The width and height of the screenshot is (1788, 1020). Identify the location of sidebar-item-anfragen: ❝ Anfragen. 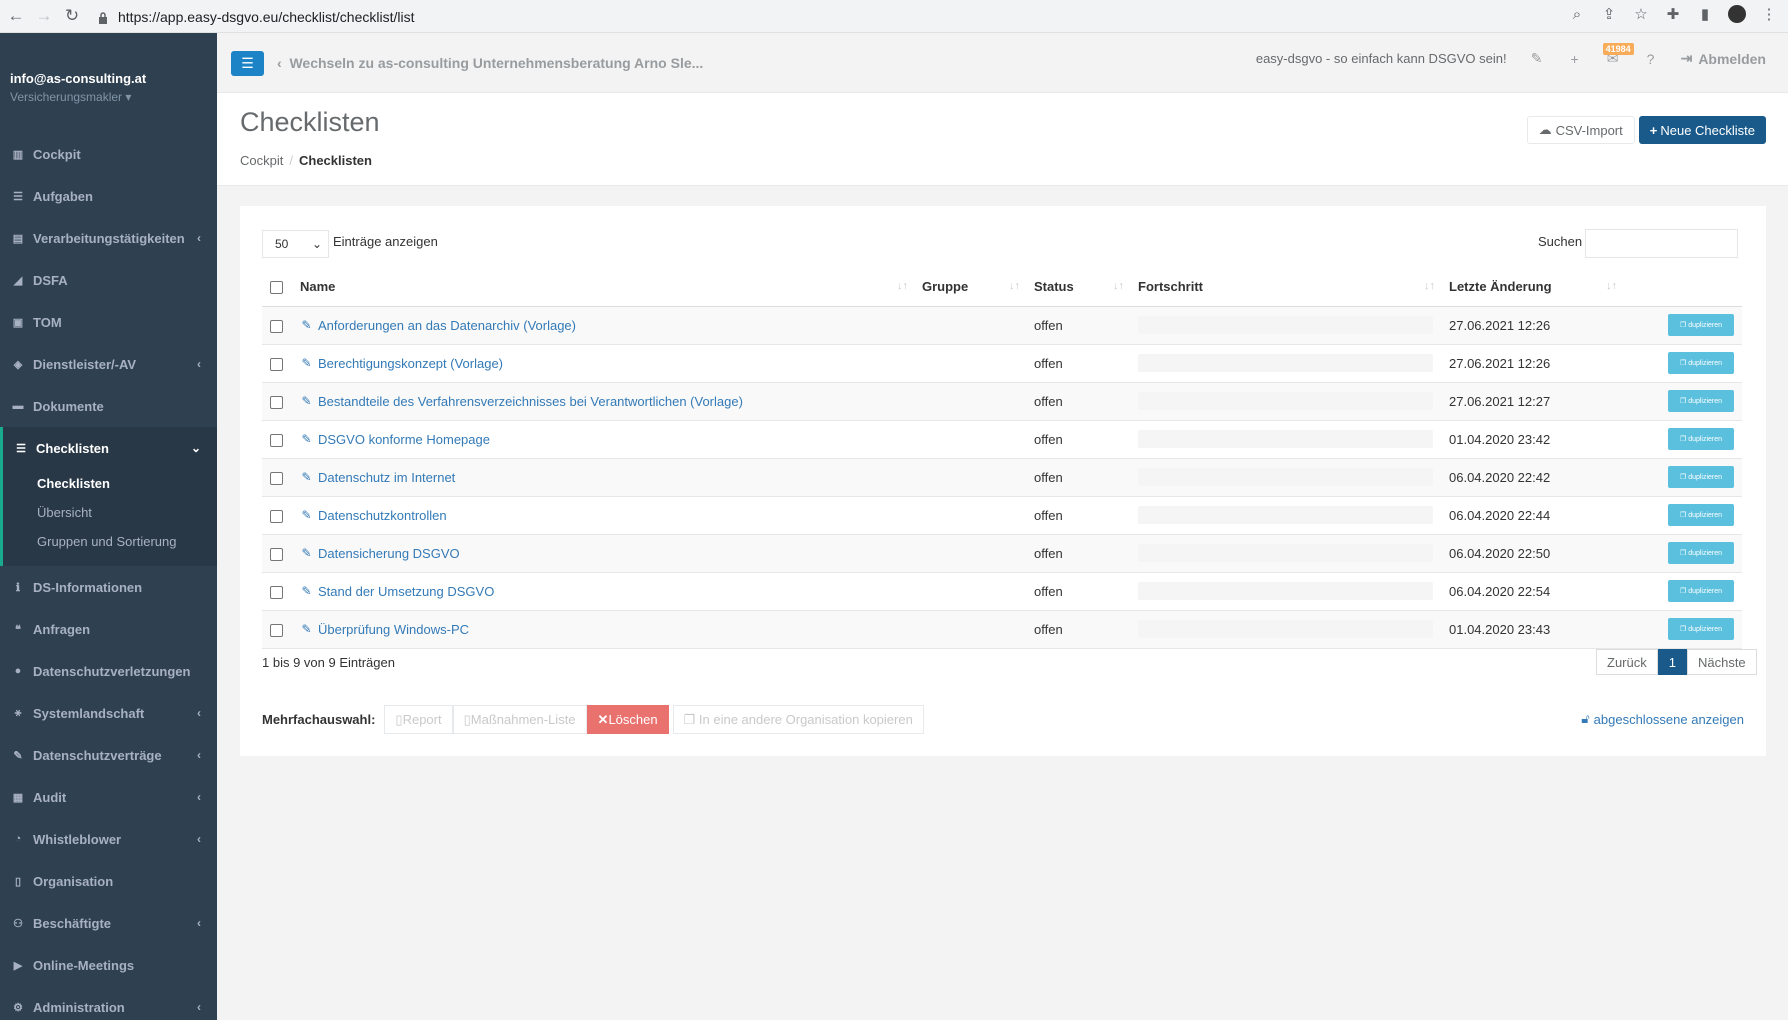
(108, 629).